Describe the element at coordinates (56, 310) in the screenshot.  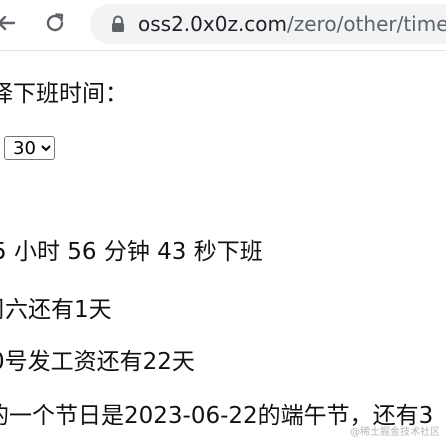
I see `weekend-text: 周六还有1天` at that location.